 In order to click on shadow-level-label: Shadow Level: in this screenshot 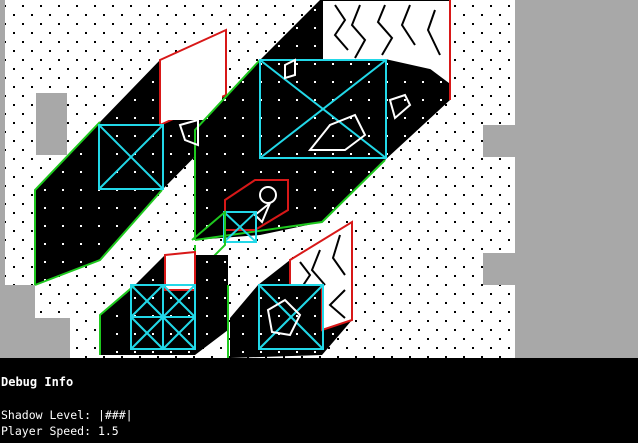, I will do `click(46, 415)`.